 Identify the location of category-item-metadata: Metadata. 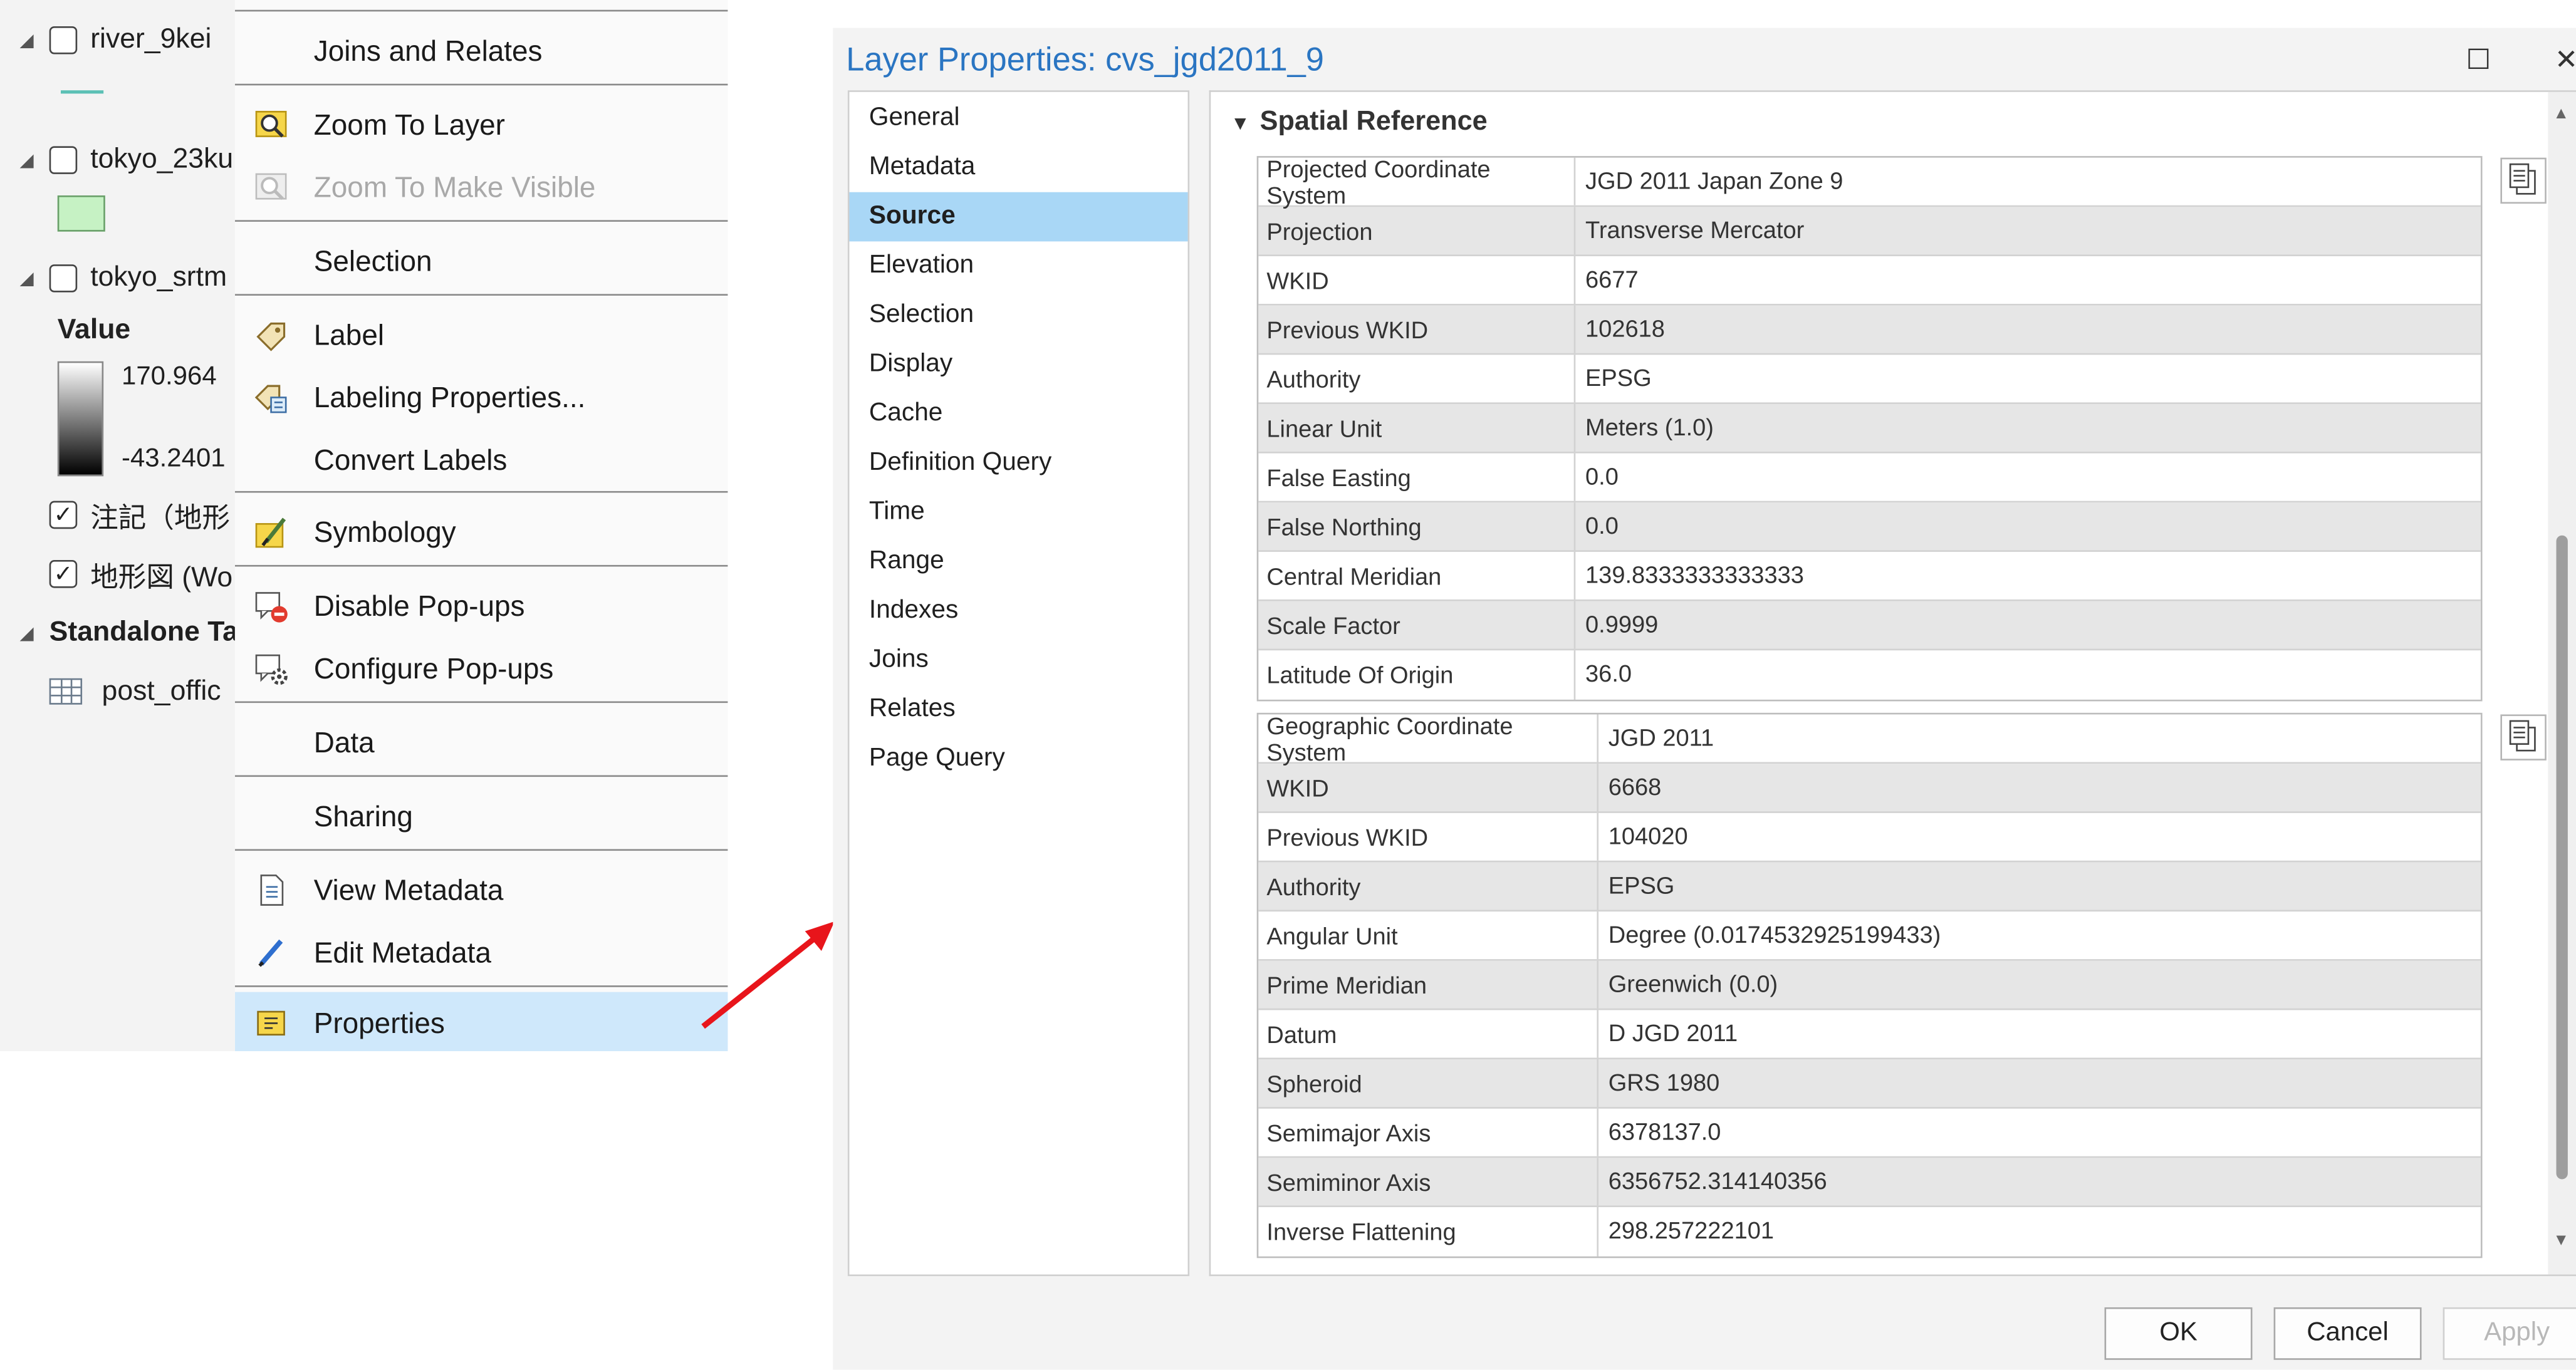
(1018, 167).